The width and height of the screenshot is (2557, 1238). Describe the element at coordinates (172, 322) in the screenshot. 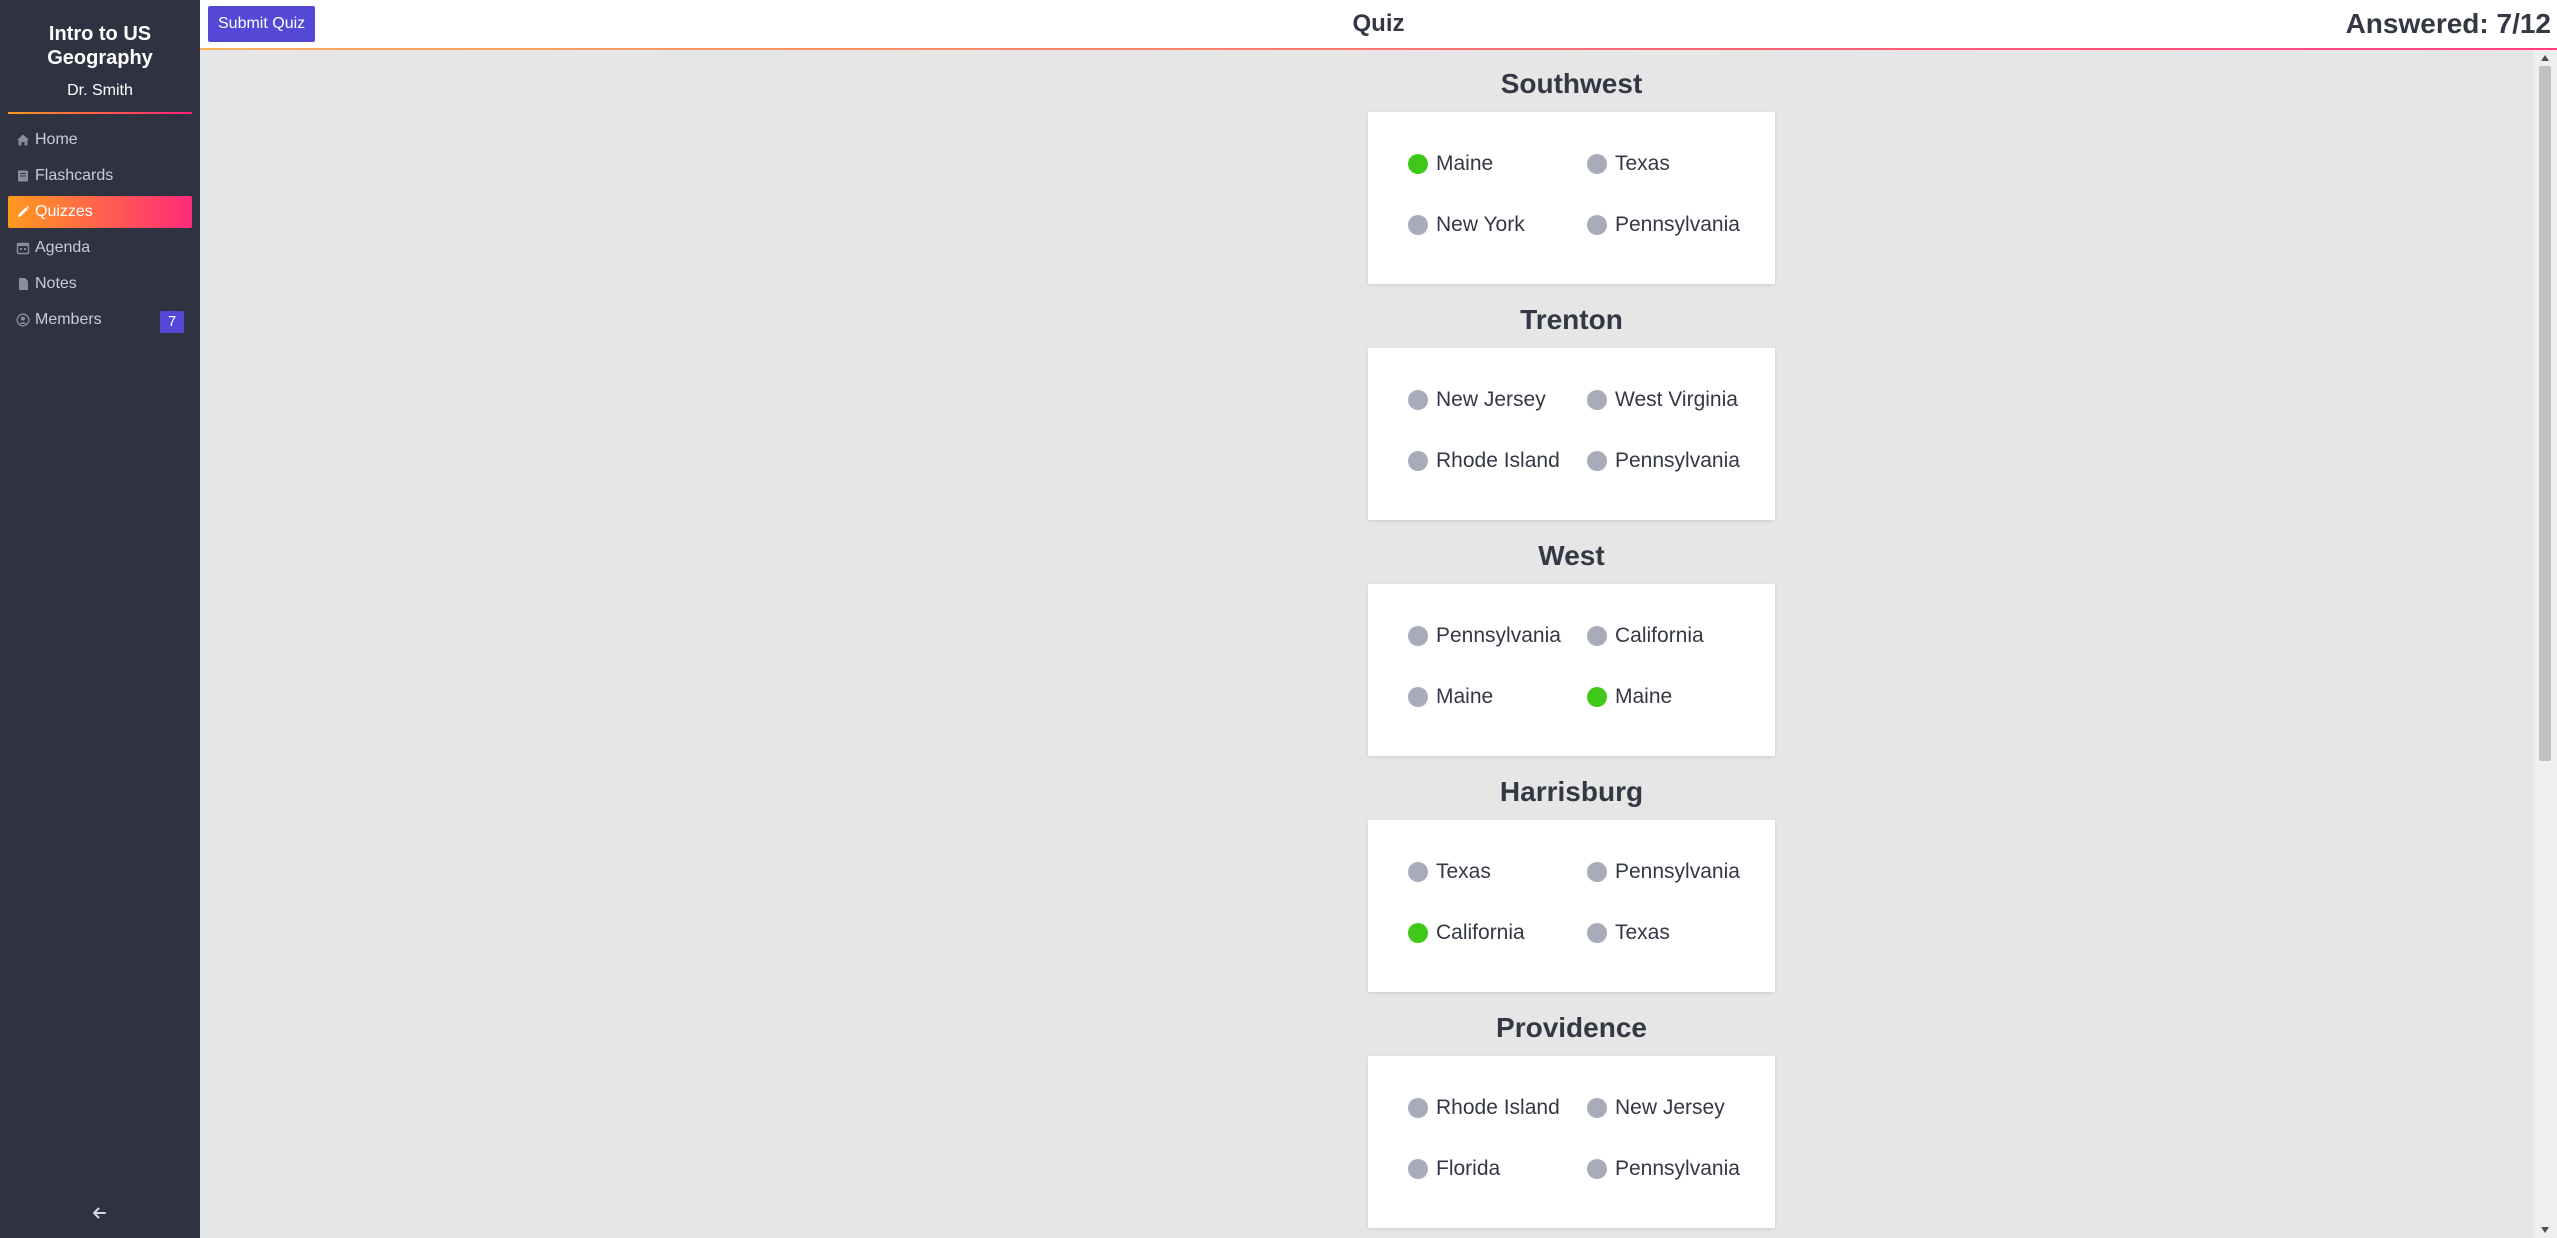

I see `members-count-badge: 7` at that location.